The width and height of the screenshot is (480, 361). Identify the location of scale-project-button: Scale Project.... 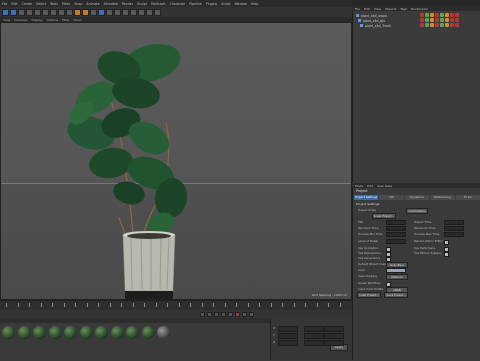
(384, 216).